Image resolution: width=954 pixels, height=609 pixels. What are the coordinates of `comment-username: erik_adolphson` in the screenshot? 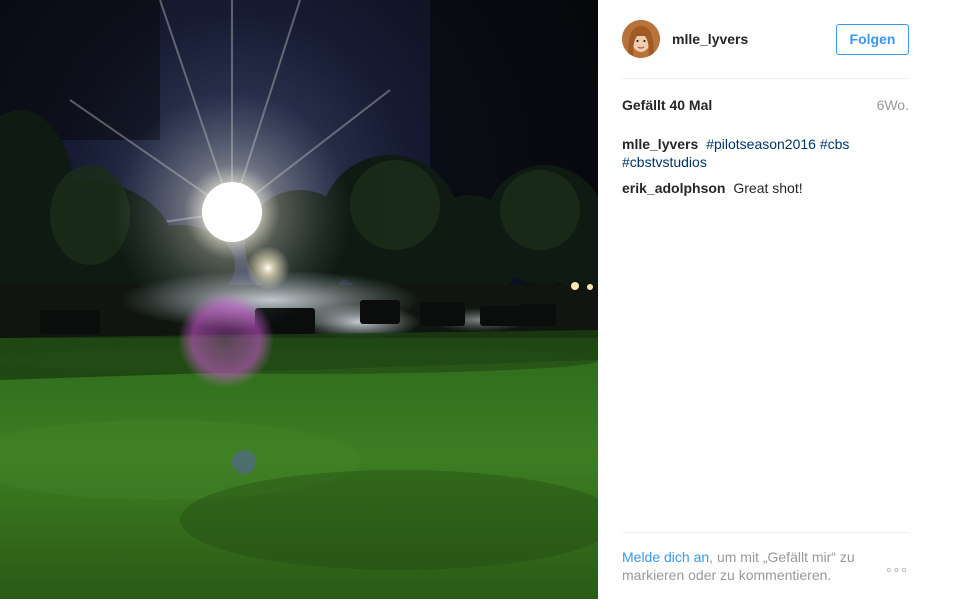 It's located at (673, 188).